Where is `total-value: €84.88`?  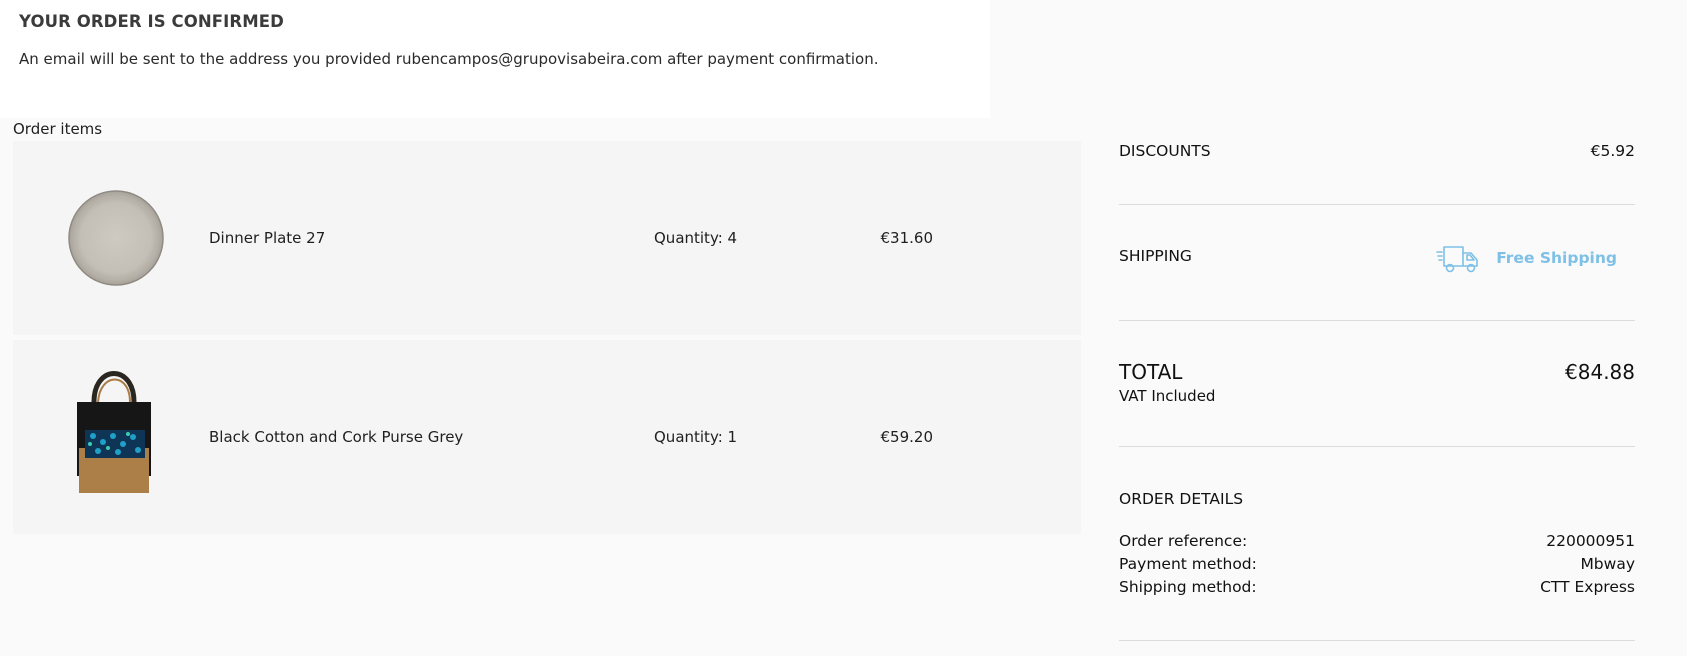 total-value: €84.88 is located at coordinates (1600, 372).